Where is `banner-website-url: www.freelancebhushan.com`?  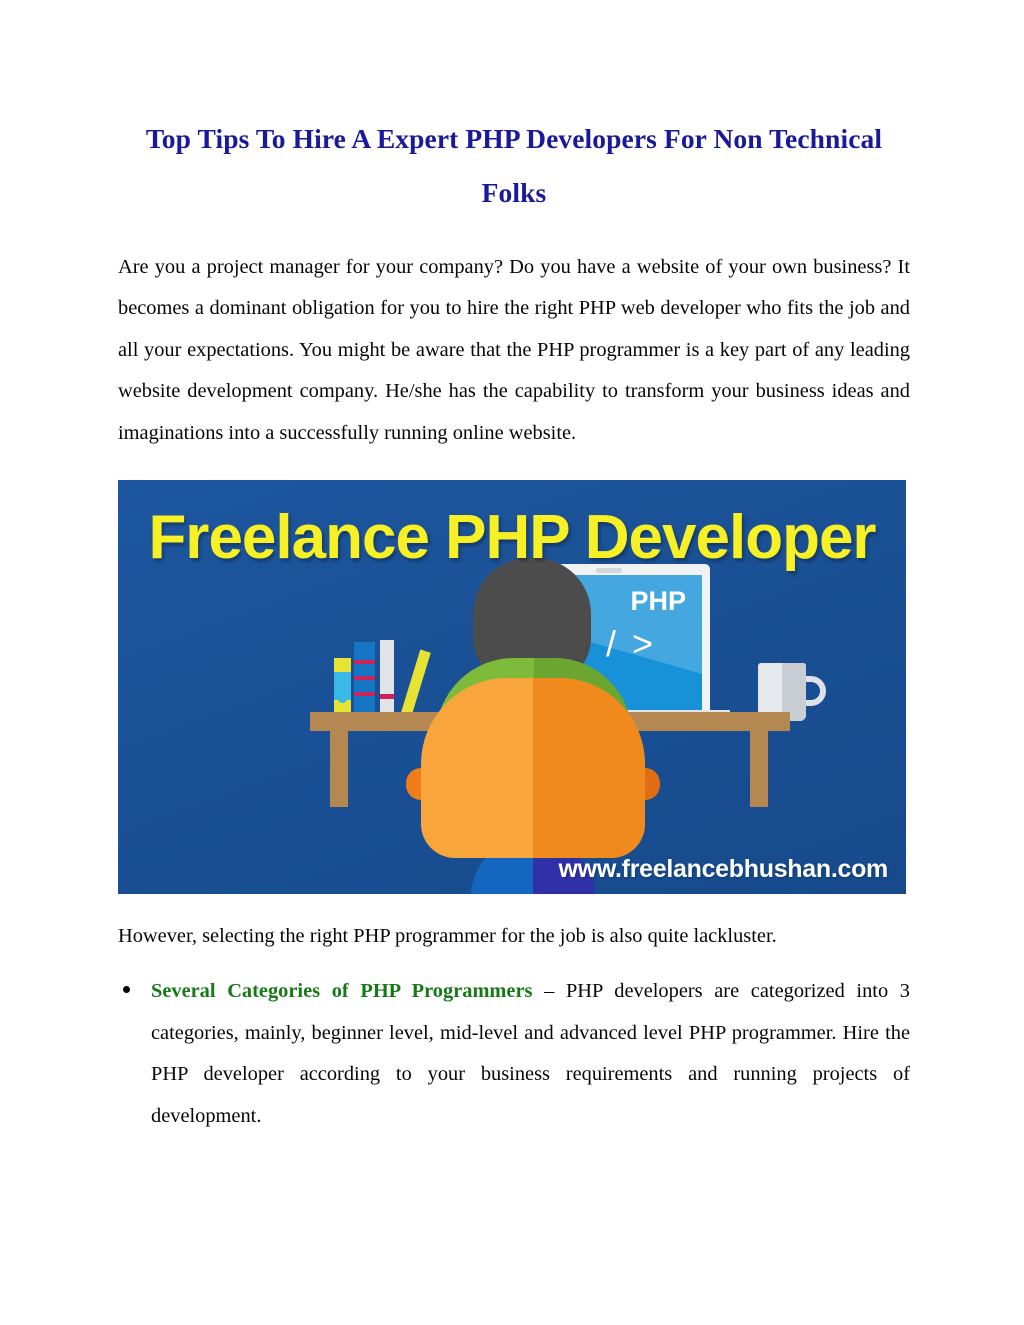 banner-website-url: www.freelancebhushan.com is located at coordinates (723, 868).